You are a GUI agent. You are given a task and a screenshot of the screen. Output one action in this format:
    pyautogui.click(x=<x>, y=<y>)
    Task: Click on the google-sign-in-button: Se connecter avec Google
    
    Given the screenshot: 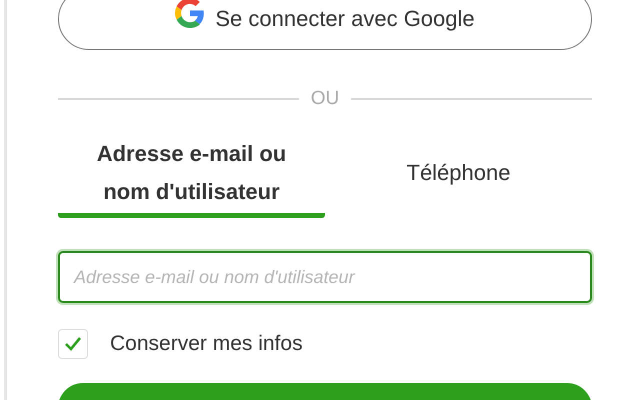 What is the action you would take?
    pyautogui.click(x=325, y=25)
    